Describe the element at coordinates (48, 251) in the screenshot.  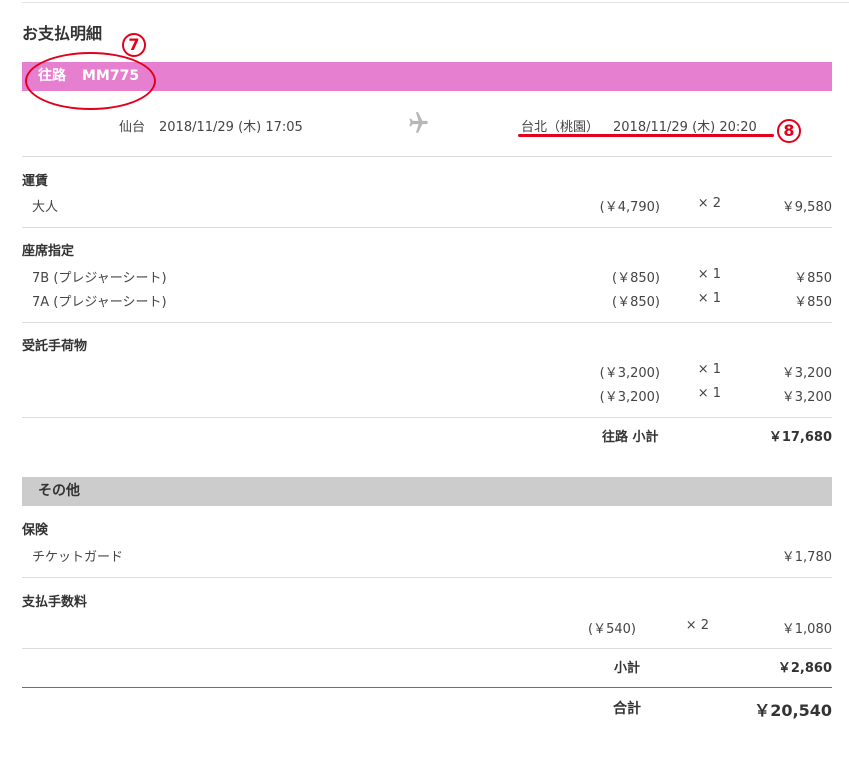
I see `seat-section-title: 座席指定` at that location.